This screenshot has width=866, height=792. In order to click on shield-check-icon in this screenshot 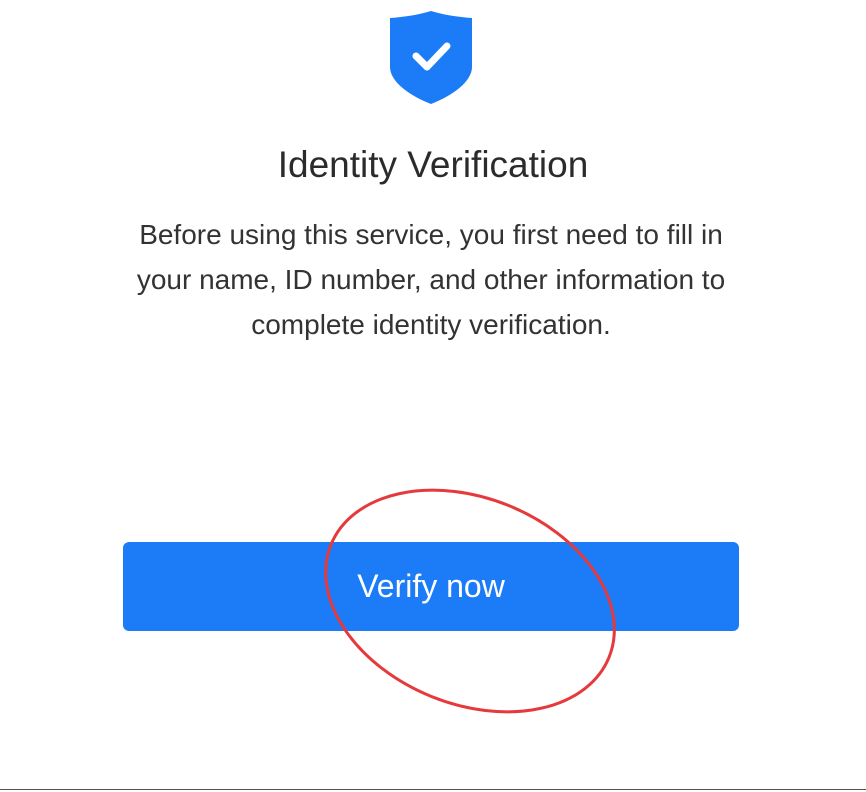, I will do `click(431, 57)`.